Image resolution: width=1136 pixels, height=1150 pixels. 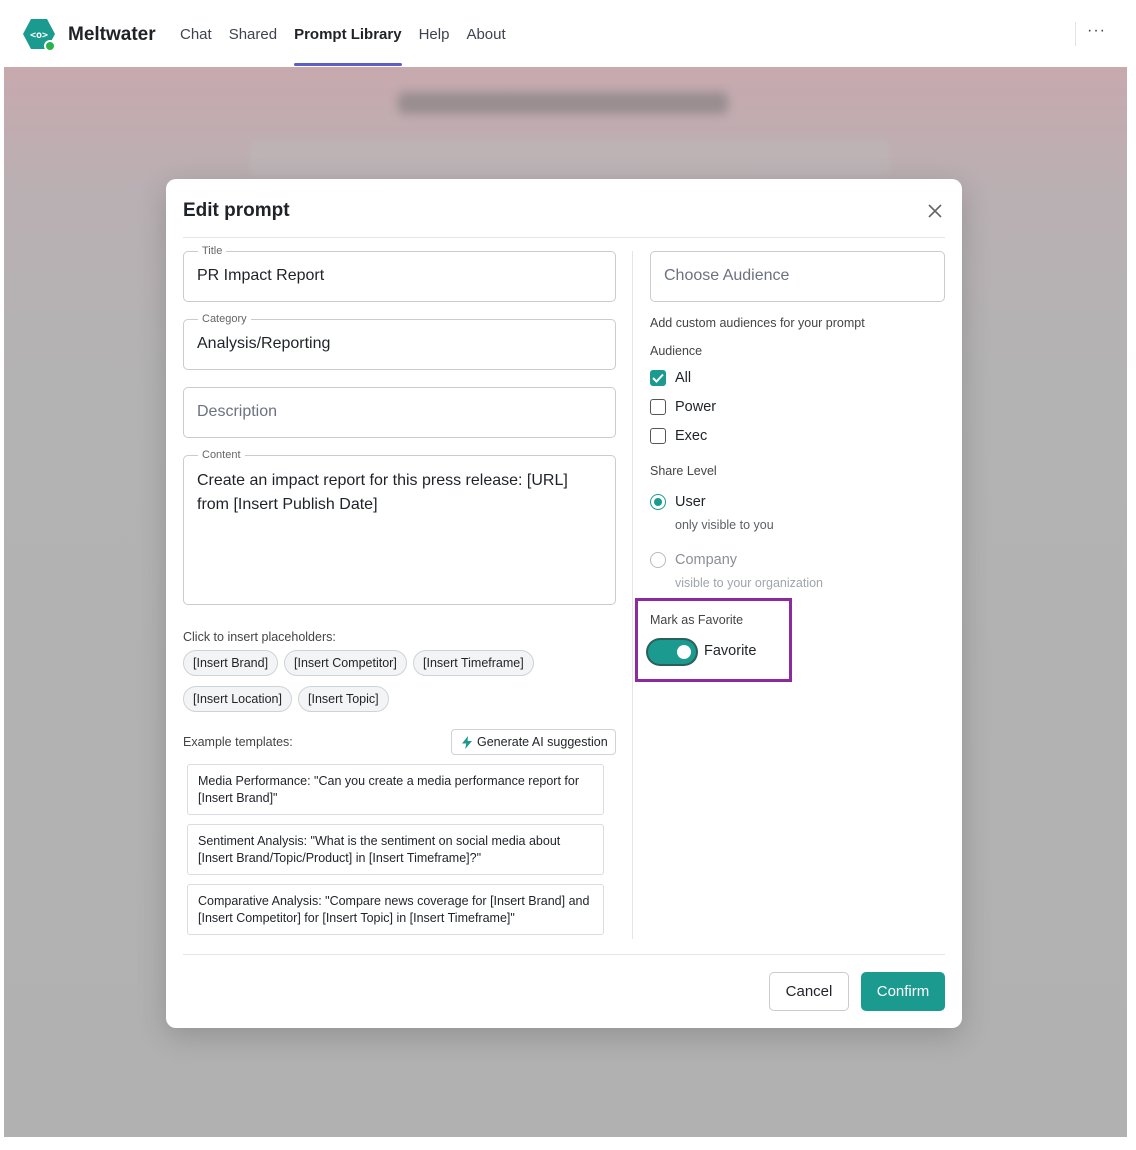 What do you see at coordinates (542, 742) in the screenshot?
I see `generate-ai-suggestion-label: Generate AI suggestion` at bounding box center [542, 742].